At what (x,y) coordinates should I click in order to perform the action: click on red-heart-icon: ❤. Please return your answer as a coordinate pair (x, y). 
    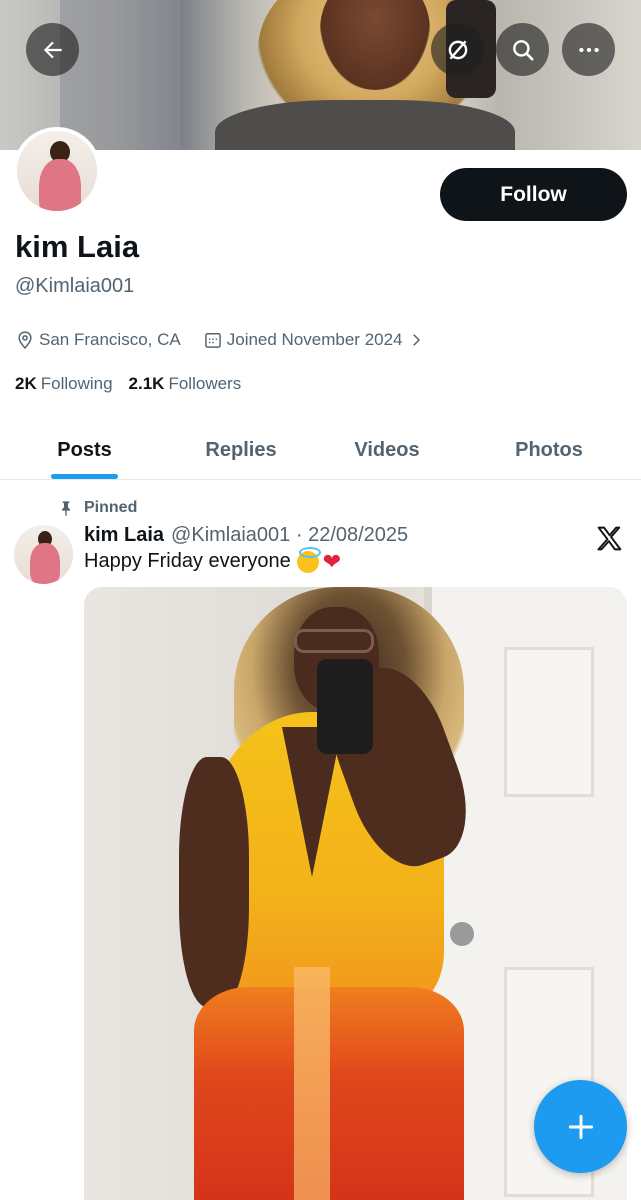
    Looking at the image, I should click on (332, 561).